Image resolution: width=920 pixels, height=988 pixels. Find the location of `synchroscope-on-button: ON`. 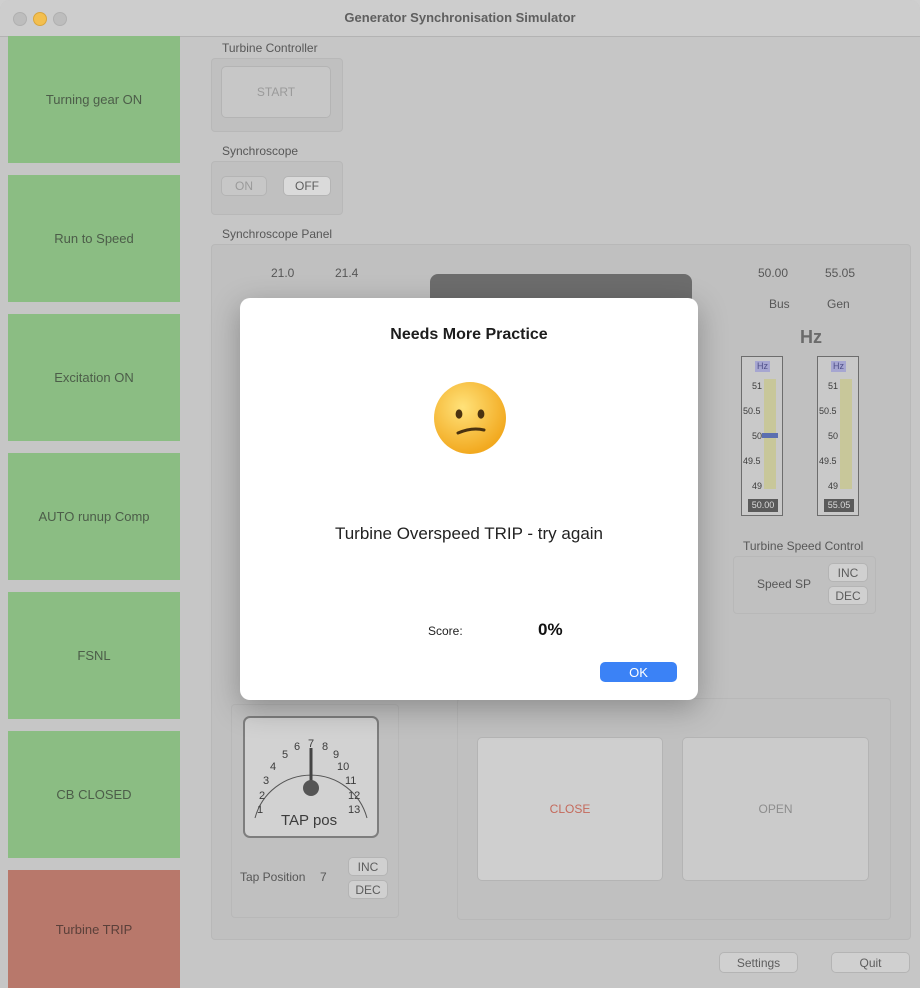

synchroscope-on-button: ON is located at coordinates (244, 186).